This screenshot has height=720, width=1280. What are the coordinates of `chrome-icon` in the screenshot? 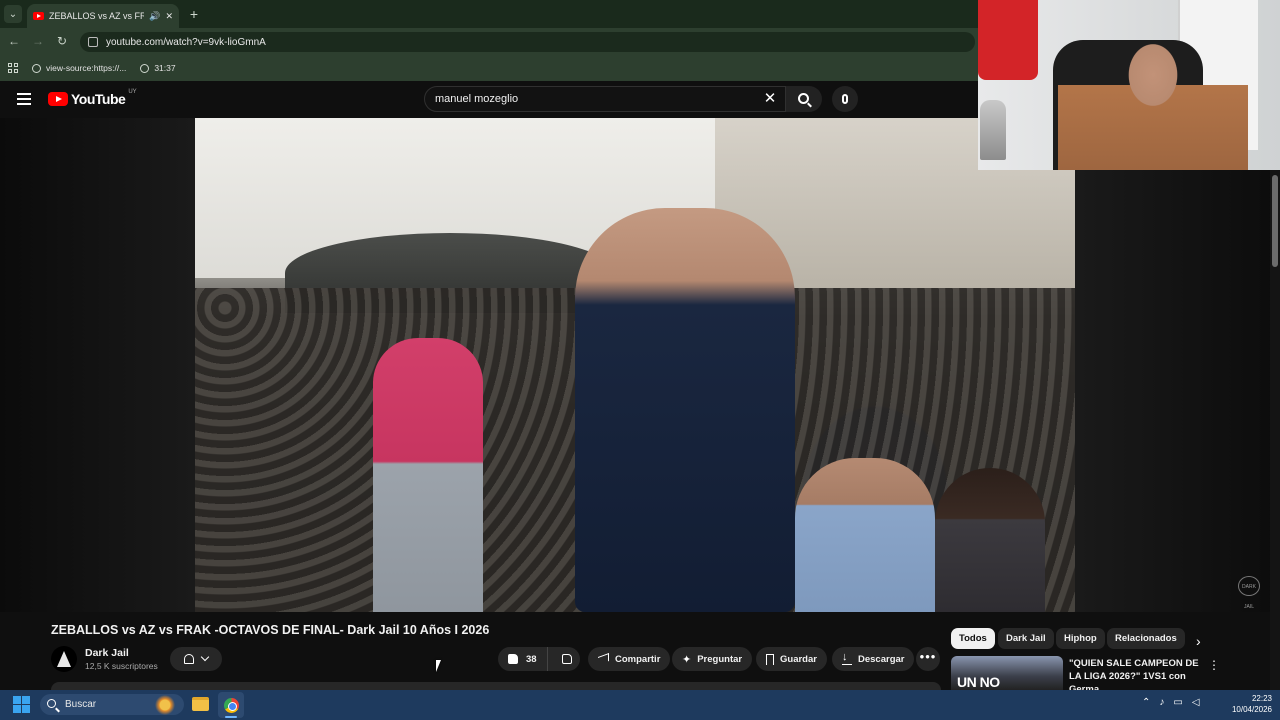 It's located at (231, 705).